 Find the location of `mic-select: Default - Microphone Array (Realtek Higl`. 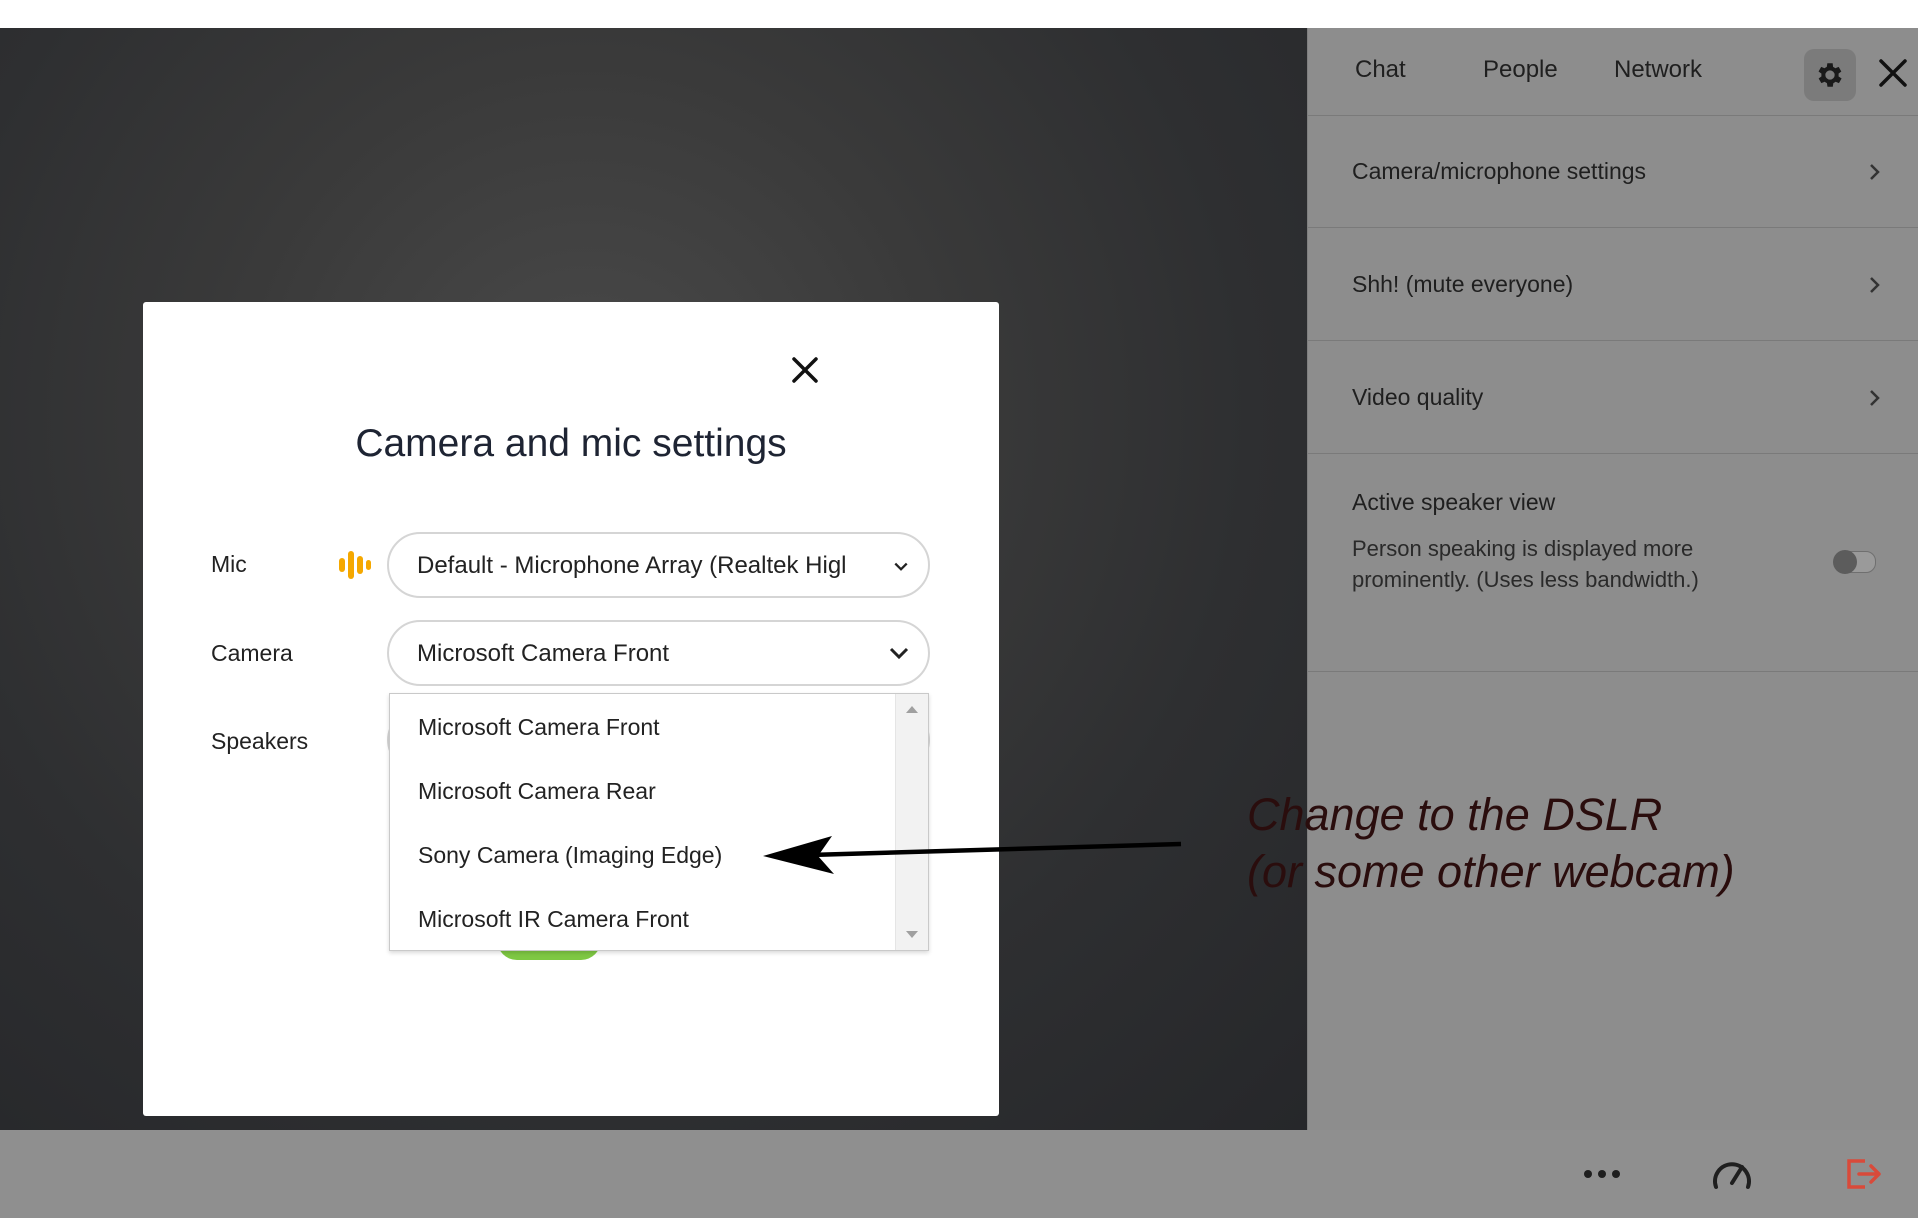

mic-select: Default - Microphone Array (Realtek Higl is located at coordinates (658, 565).